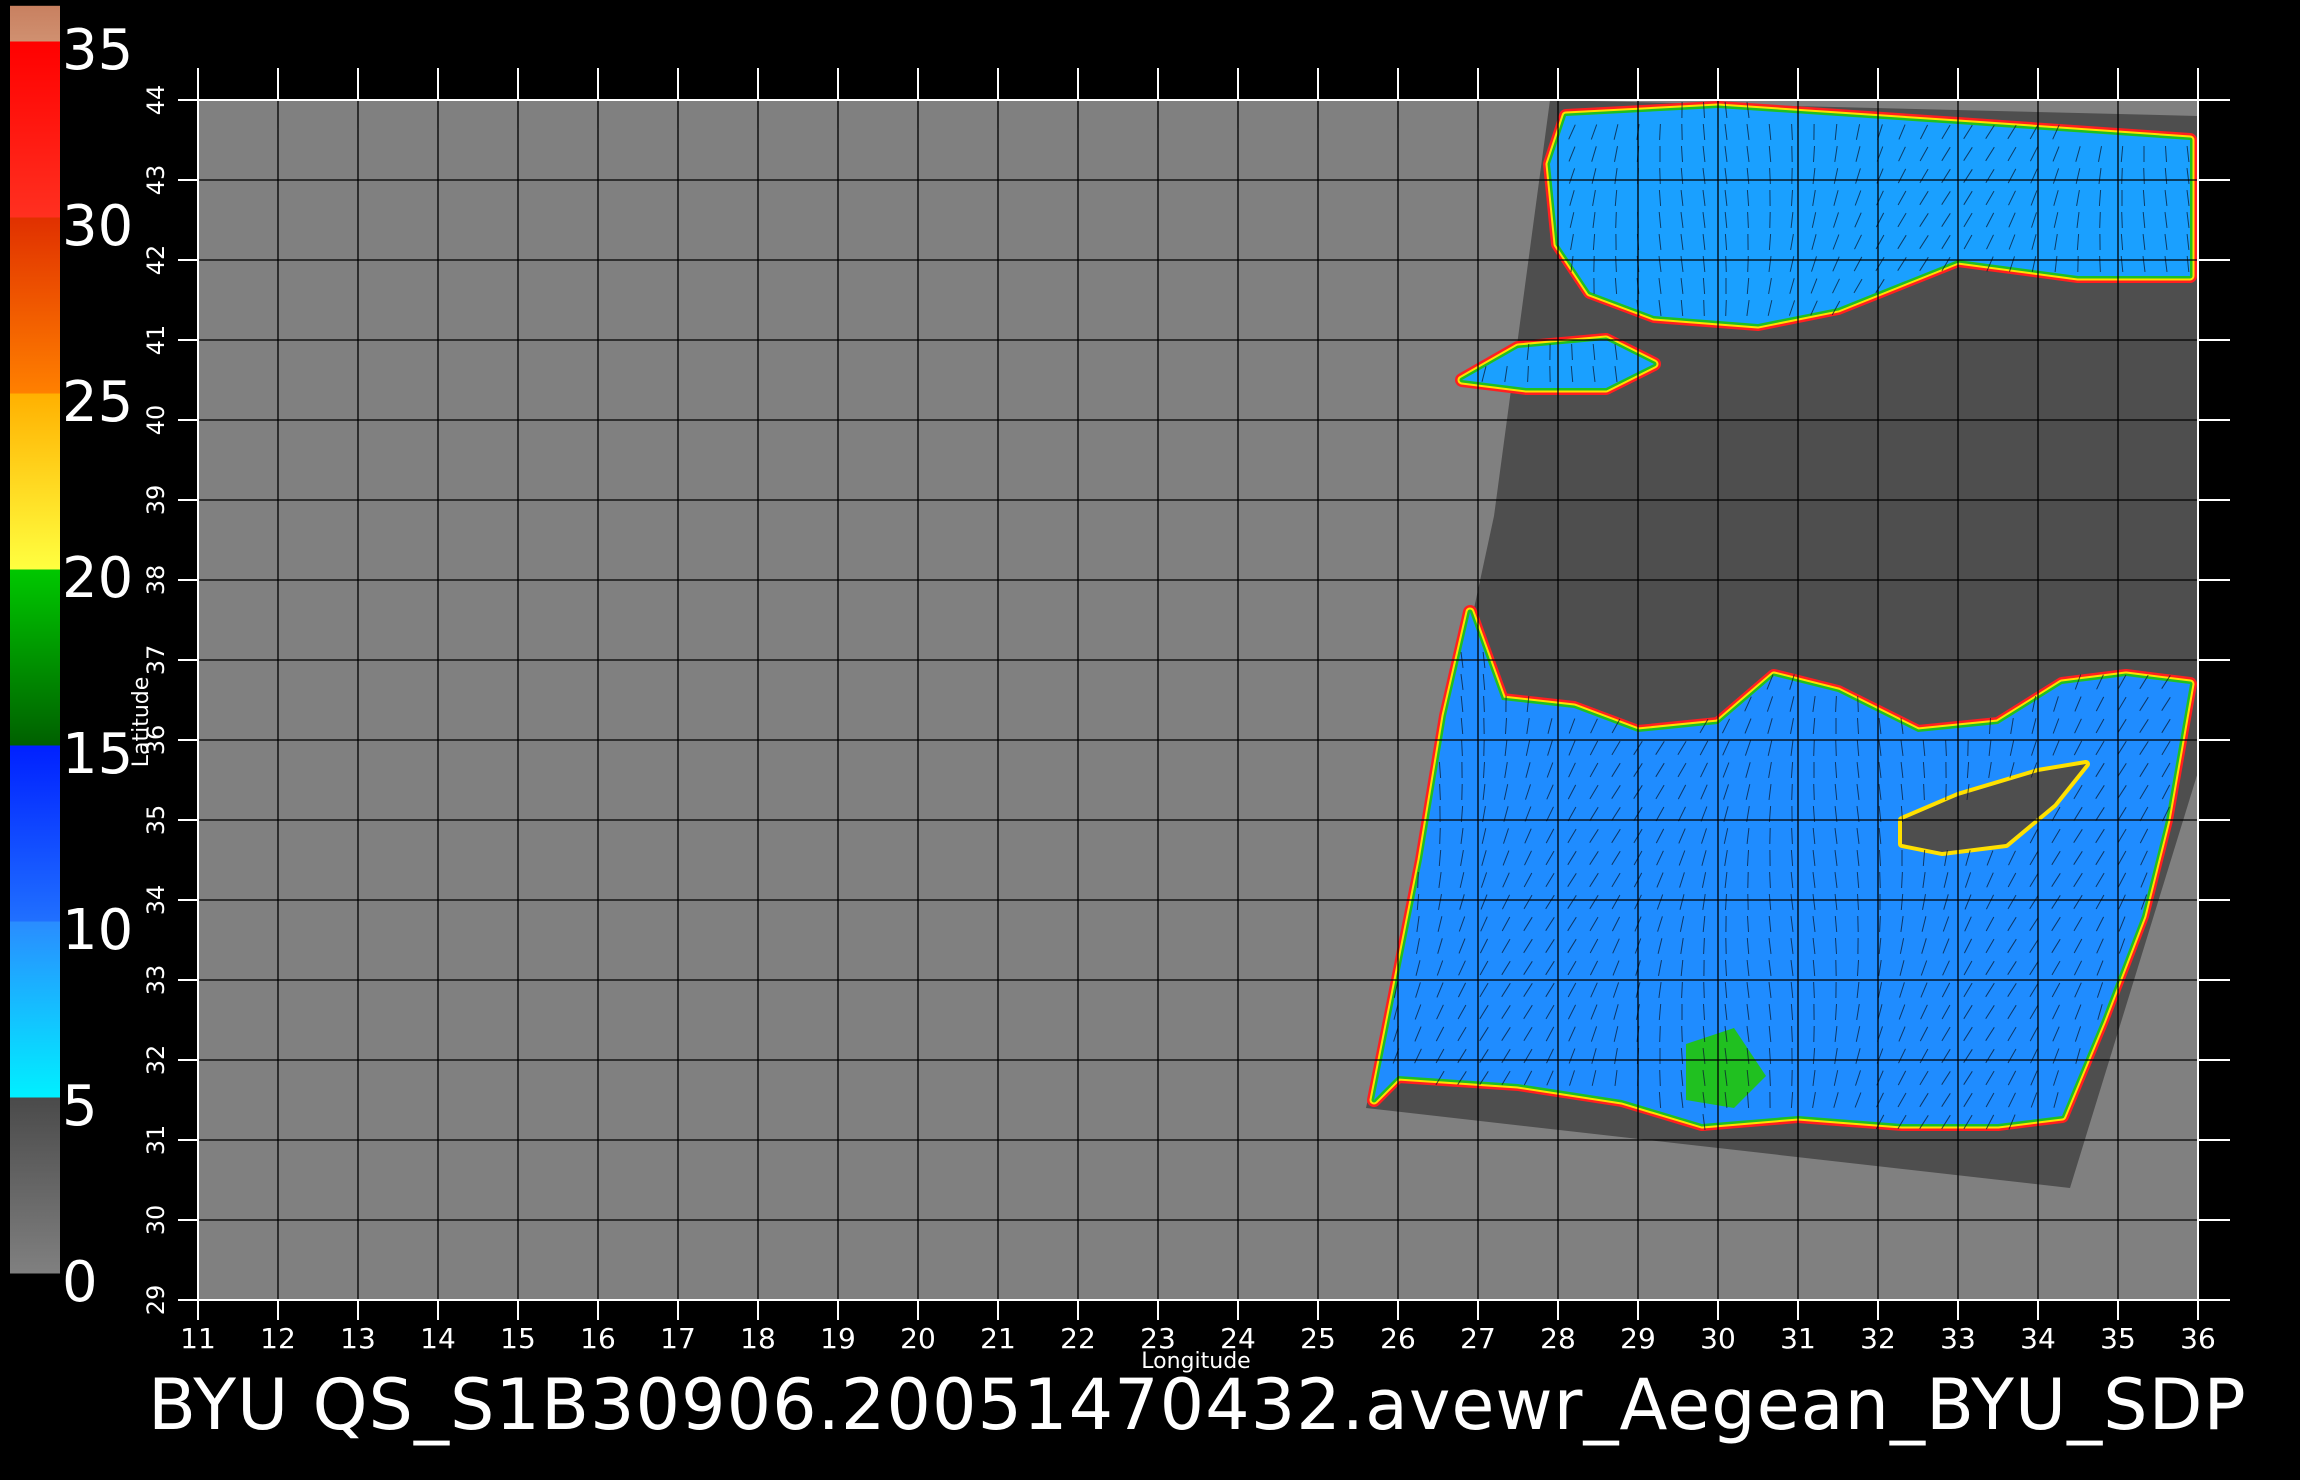 This screenshot has width=2300, height=1480. I want to click on x-tick-label: 14, so click(438, 1338).